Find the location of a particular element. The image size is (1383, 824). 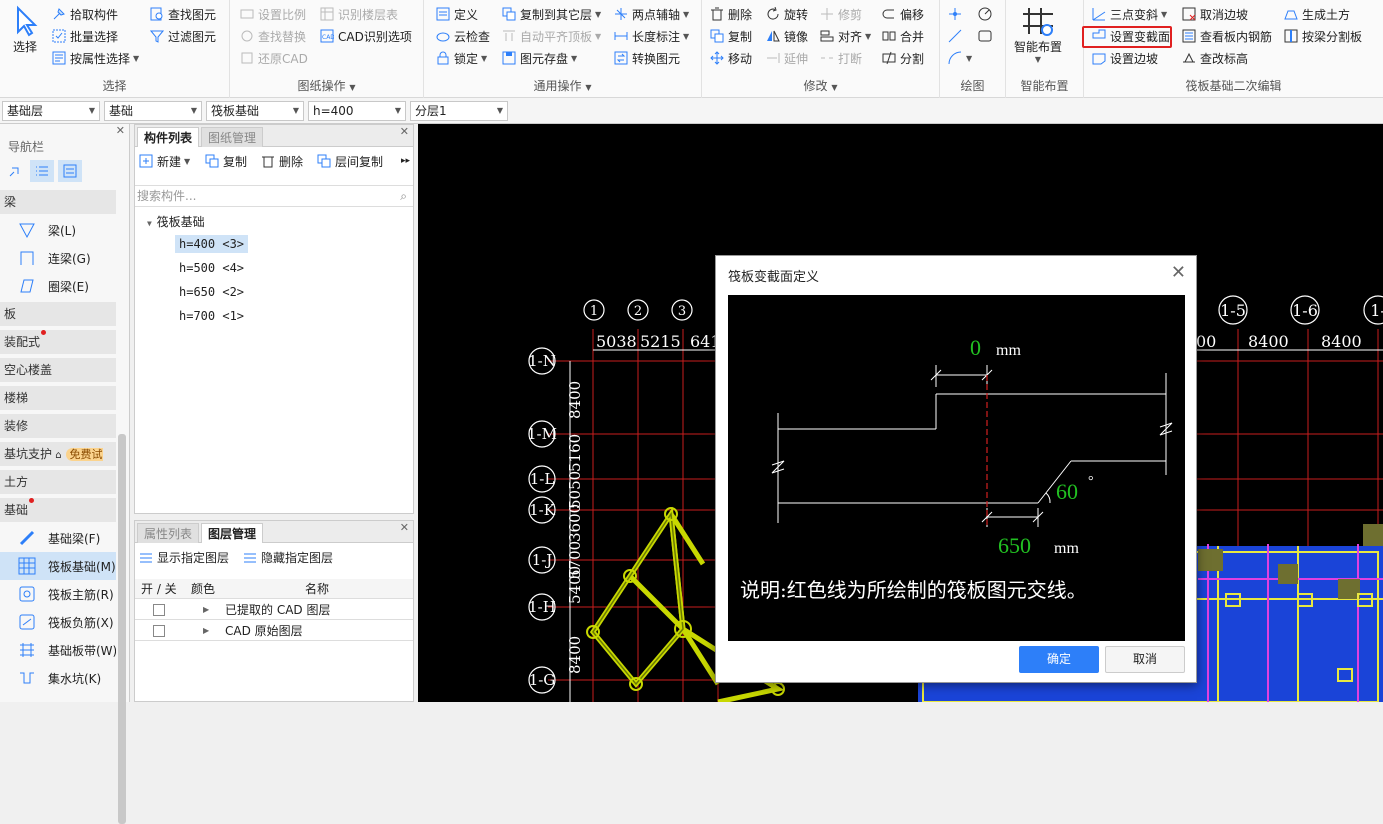

floor-select: 基础层 ▼ is located at coordinates (51, 111).